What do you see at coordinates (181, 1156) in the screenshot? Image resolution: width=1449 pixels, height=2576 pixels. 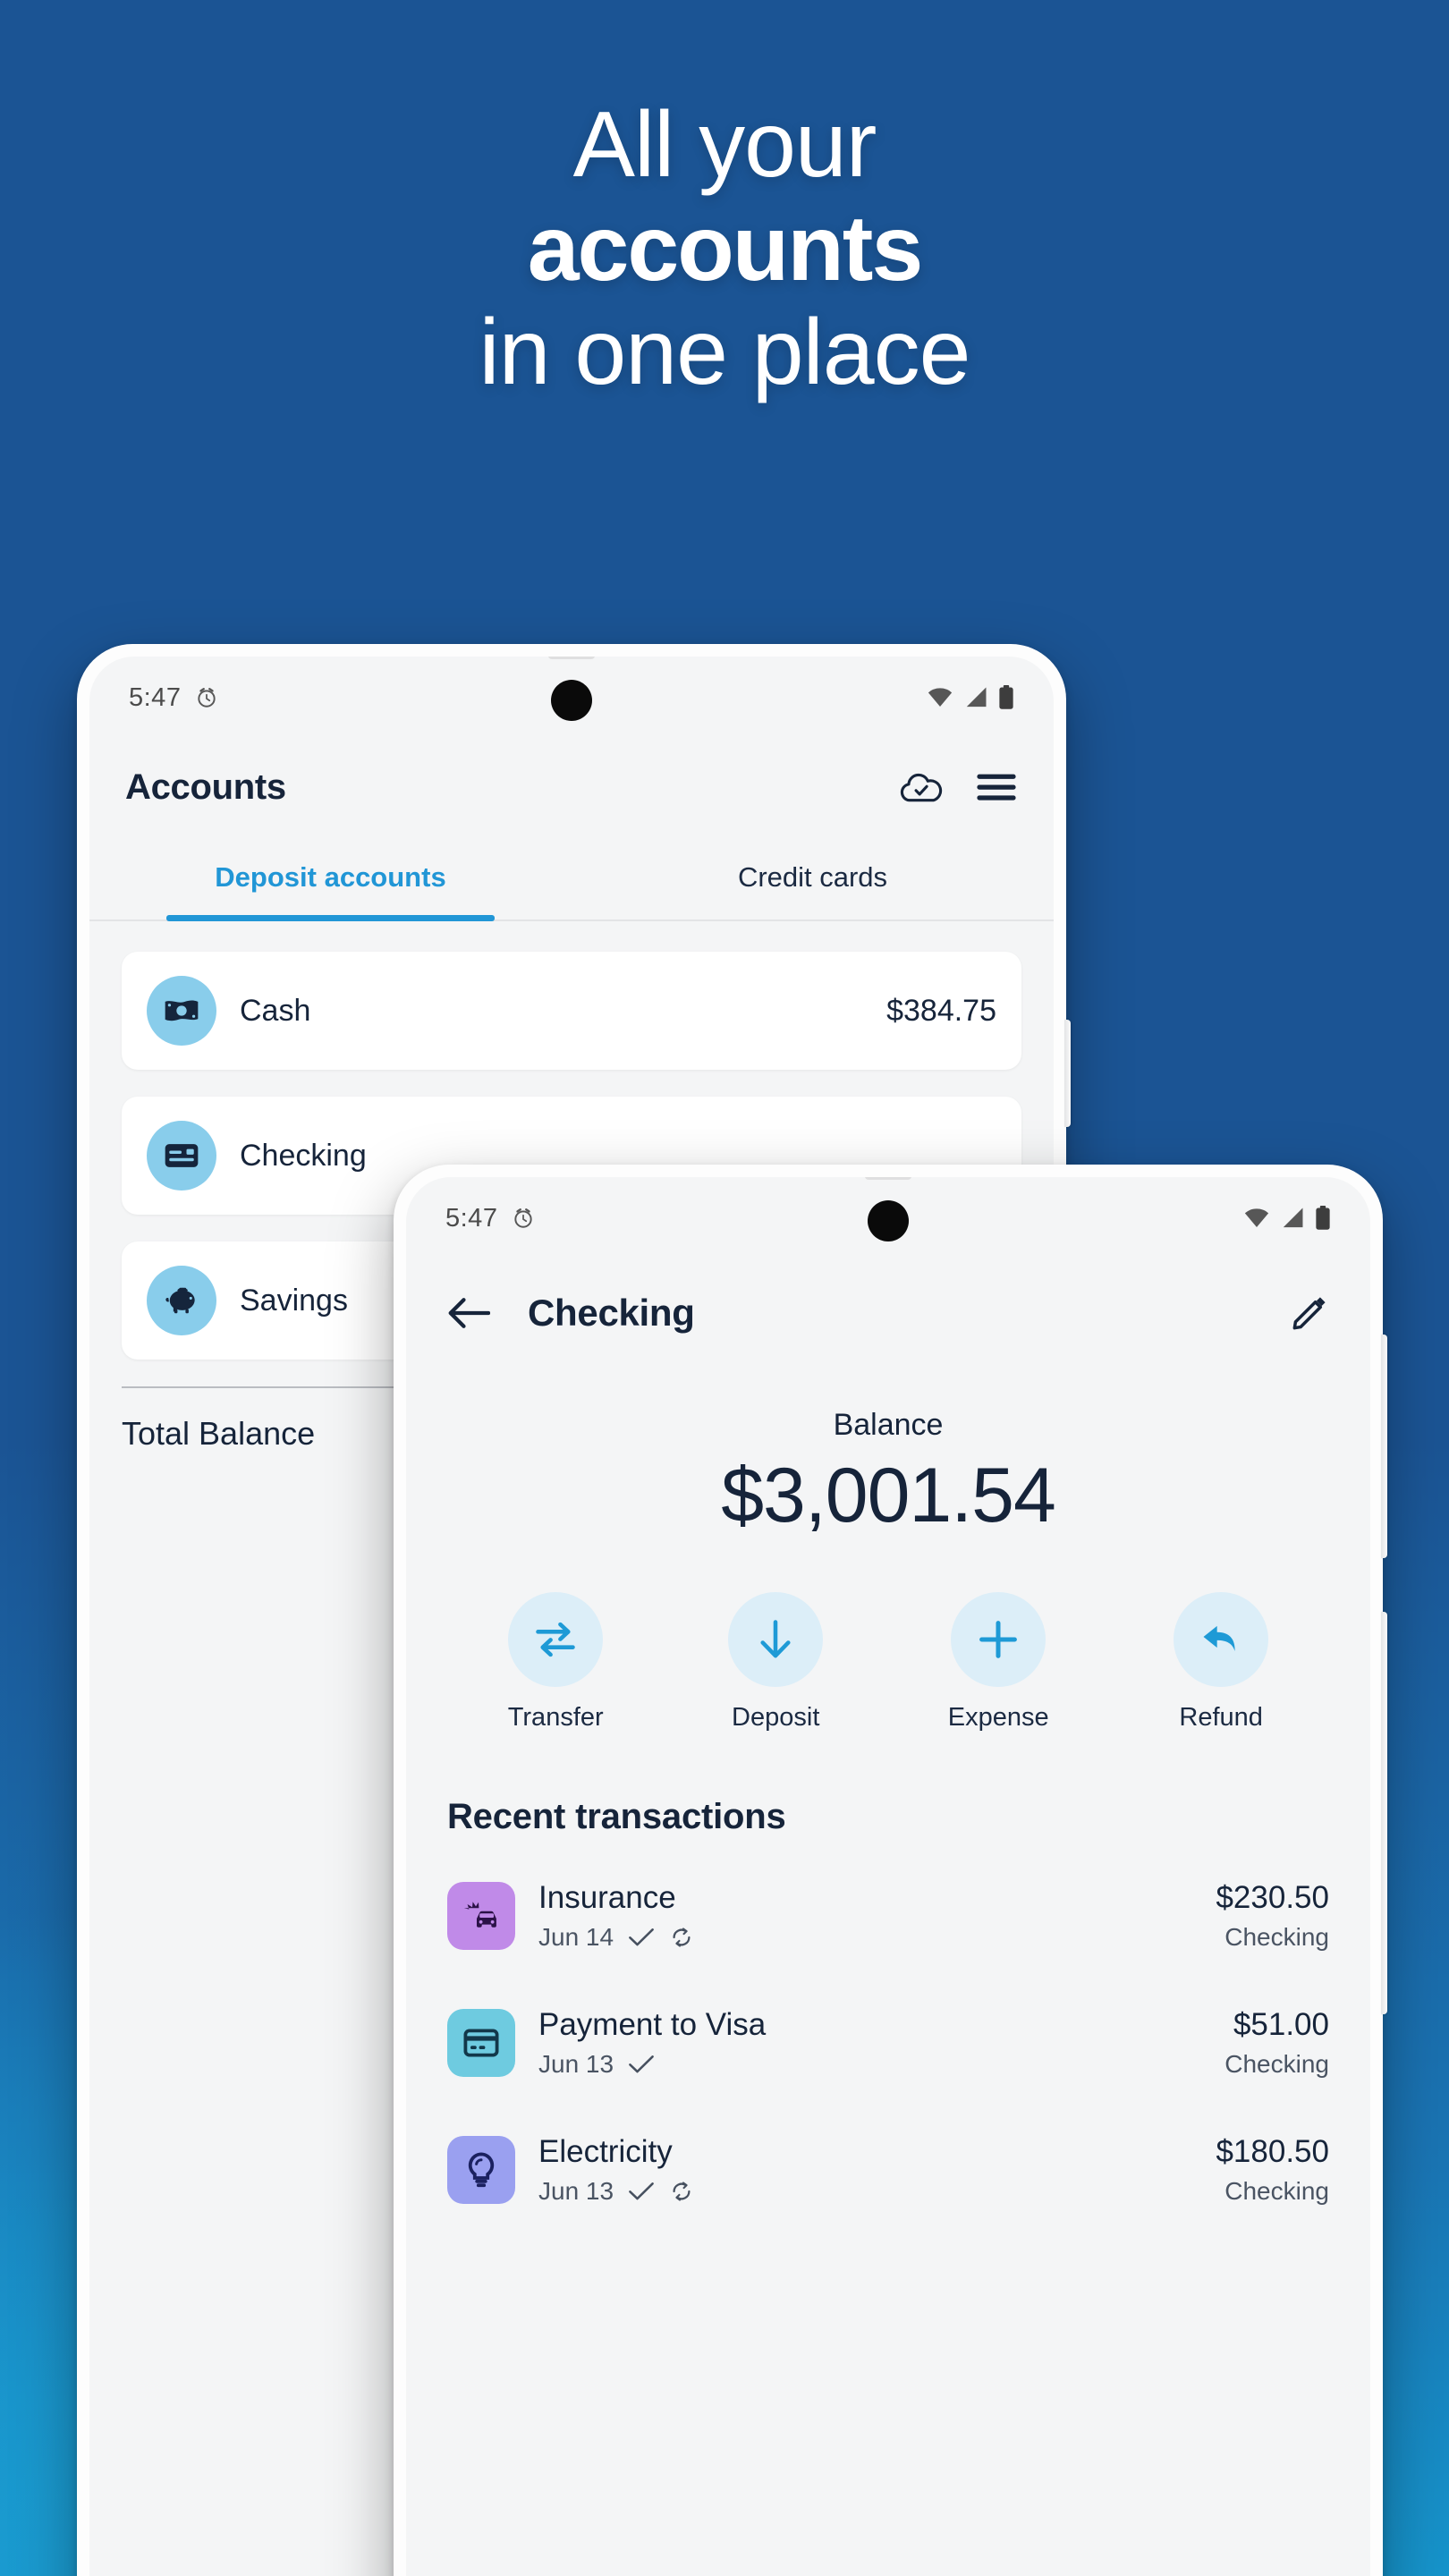 I see `card-check-icon` at bounding box center [181, 1156].